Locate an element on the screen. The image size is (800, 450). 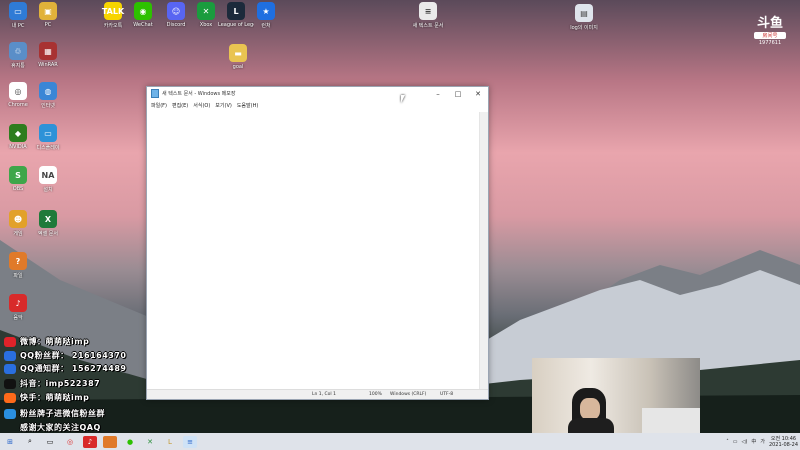
desktop-icon: ? 파일 is located at coordinates (18, 265).